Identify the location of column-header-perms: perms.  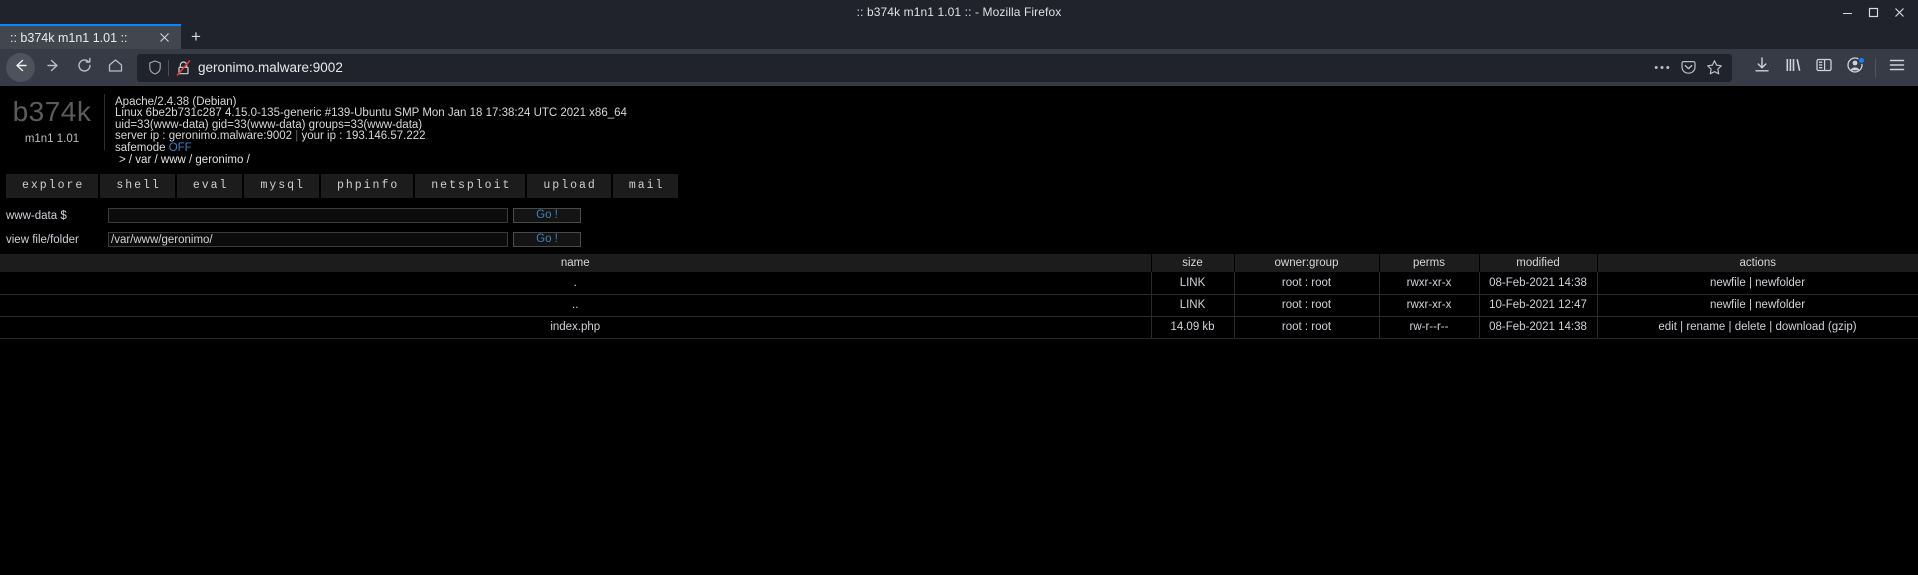
(1429, 263).